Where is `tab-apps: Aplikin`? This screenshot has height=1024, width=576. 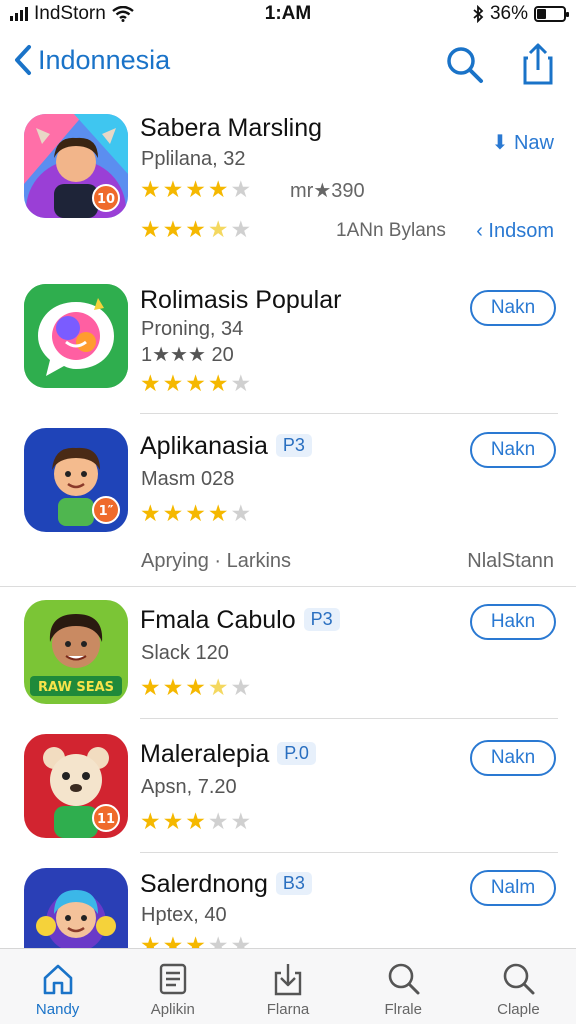 tab-apps: Aplikin is located at coordinates (172, 986).